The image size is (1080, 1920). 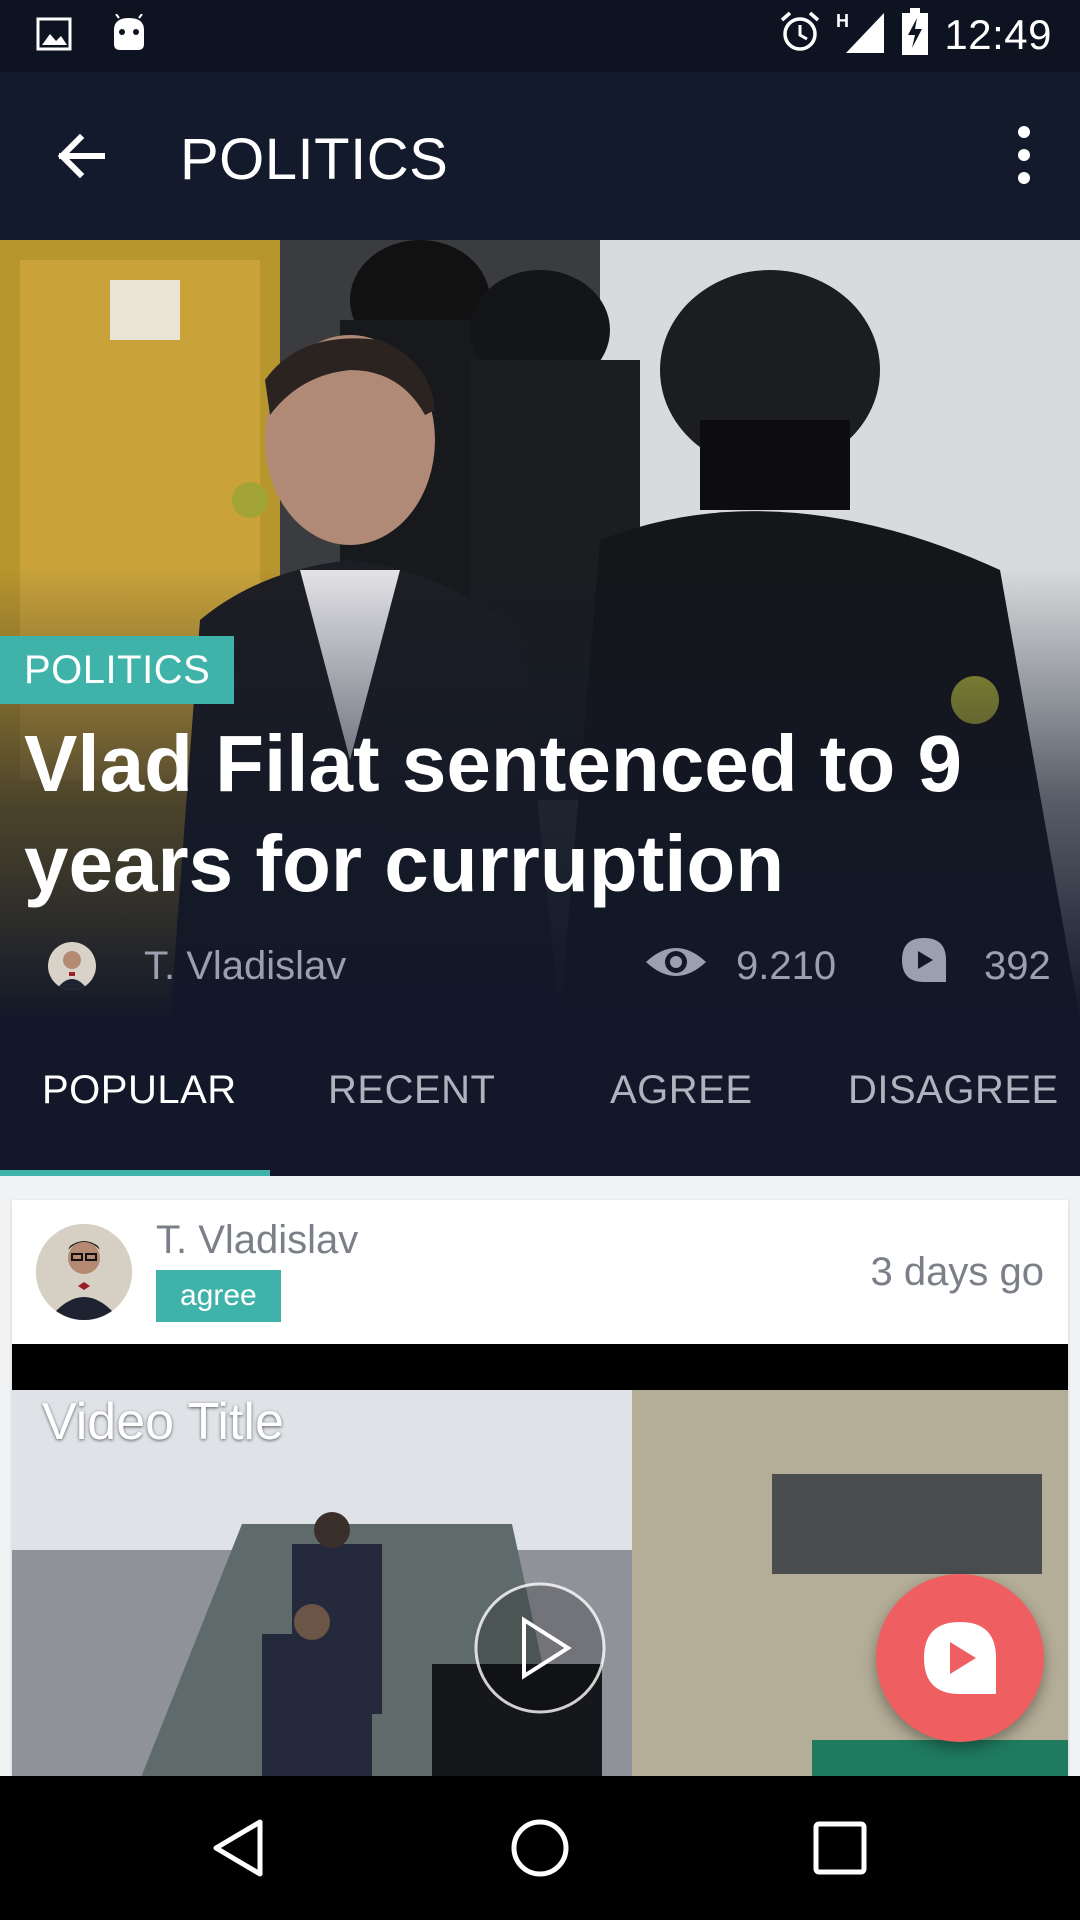 What do you see at coordinates (540, 1272) in the screenshot?
I see `card-header: T. Vladislav agree 3 days go` at bounding box center [540, 1272].